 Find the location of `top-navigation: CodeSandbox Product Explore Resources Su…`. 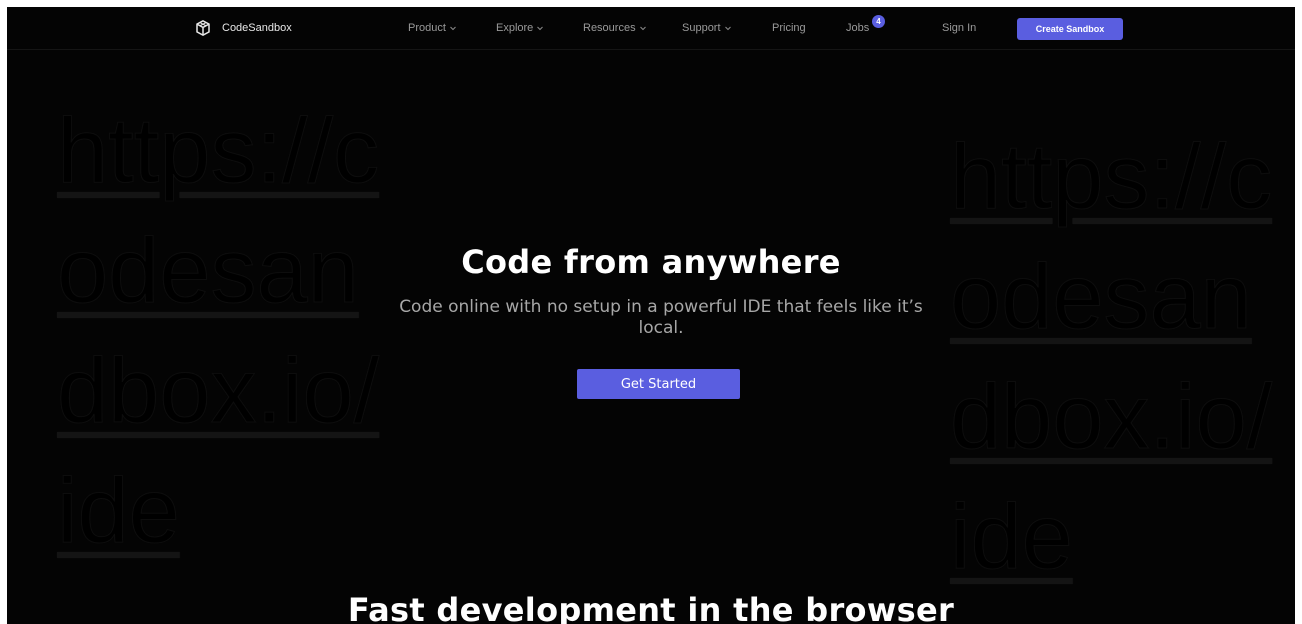

top-navigation: CodeSandbox Product Explore Resources Su… is located at coordinates (651, 28).